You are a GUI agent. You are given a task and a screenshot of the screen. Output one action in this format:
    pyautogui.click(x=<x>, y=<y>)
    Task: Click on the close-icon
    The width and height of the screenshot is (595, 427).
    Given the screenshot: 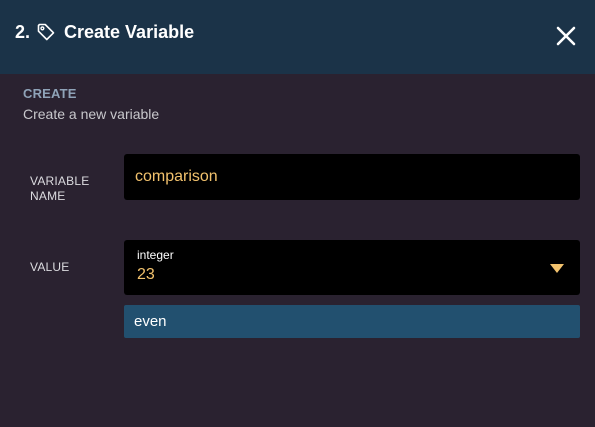 What is the action you would take?
    pyautogui.click(x=566, y=36)
    